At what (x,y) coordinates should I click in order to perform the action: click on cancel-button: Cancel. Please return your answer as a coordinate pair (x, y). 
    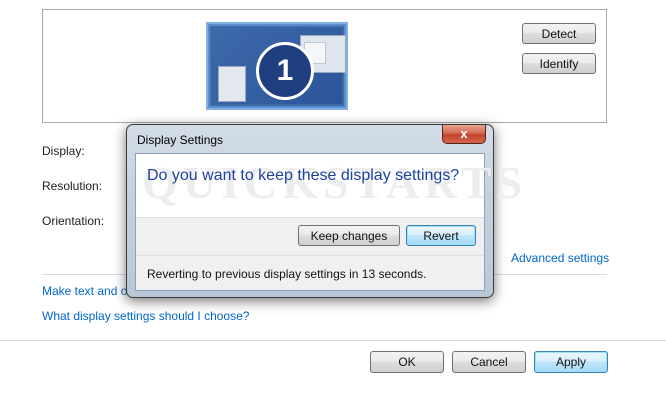
    Looking at the image, I should click on (489, 362).